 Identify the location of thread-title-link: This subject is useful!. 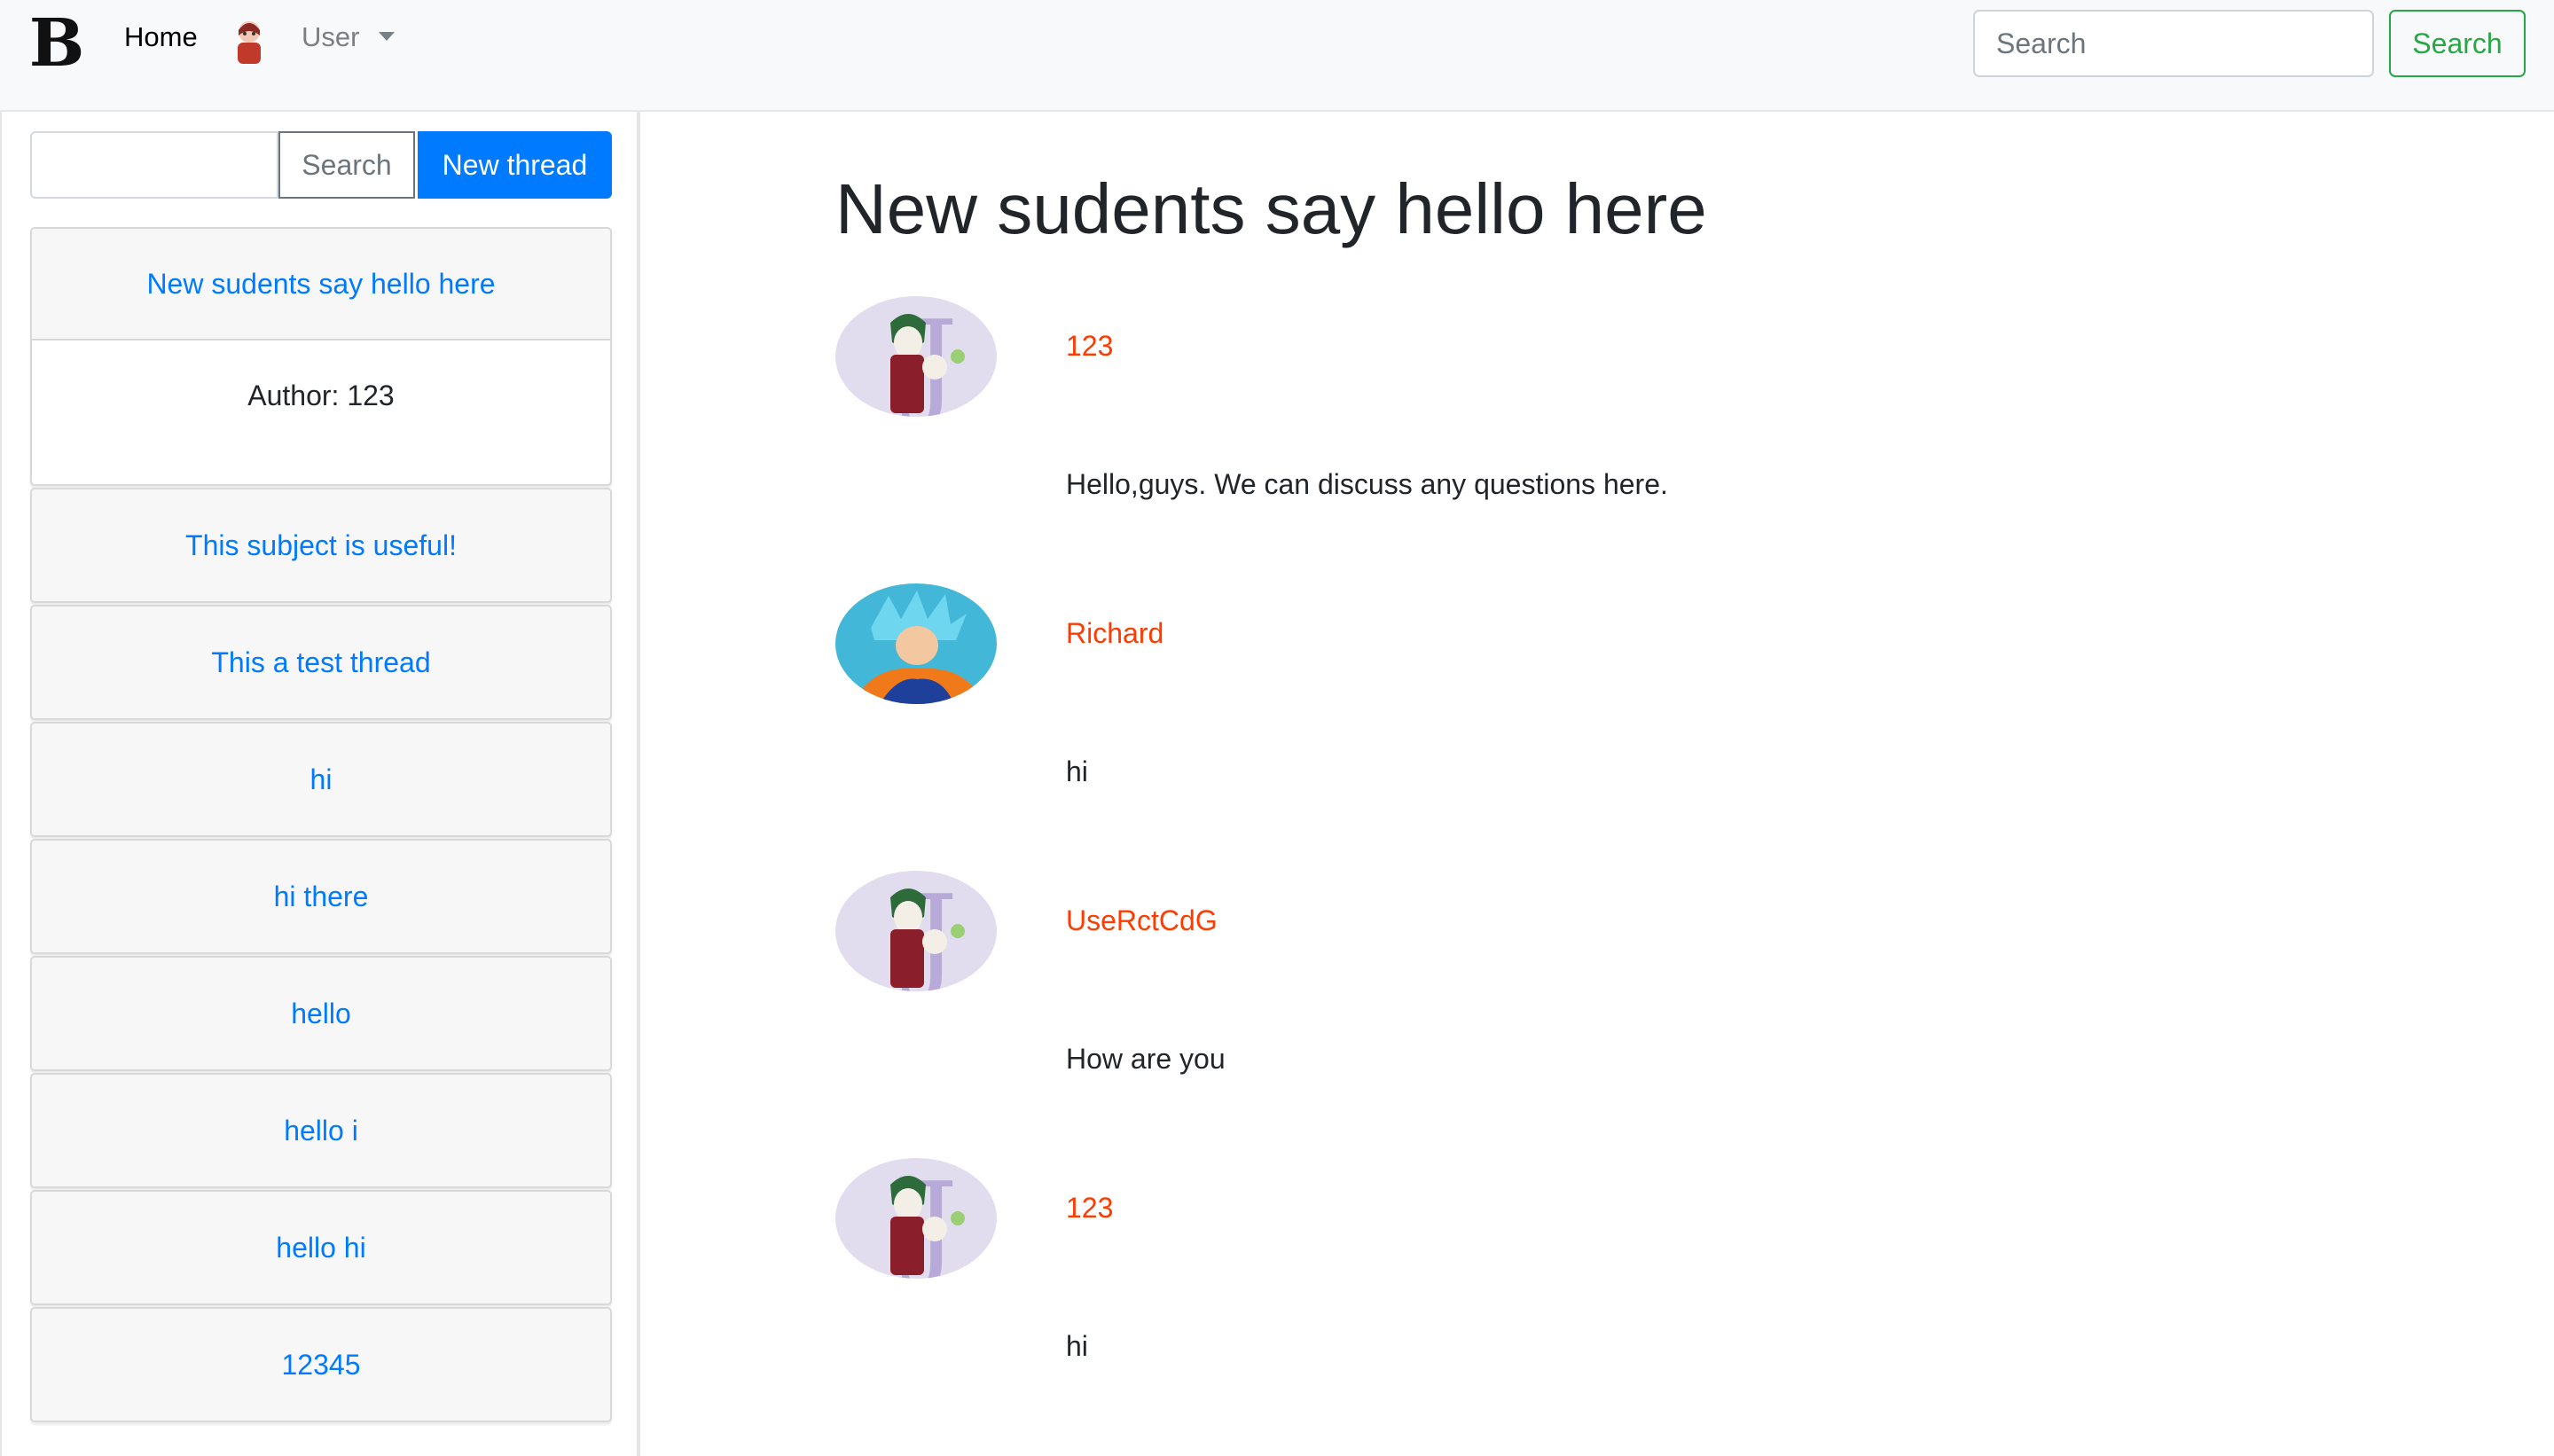
(321, 545).